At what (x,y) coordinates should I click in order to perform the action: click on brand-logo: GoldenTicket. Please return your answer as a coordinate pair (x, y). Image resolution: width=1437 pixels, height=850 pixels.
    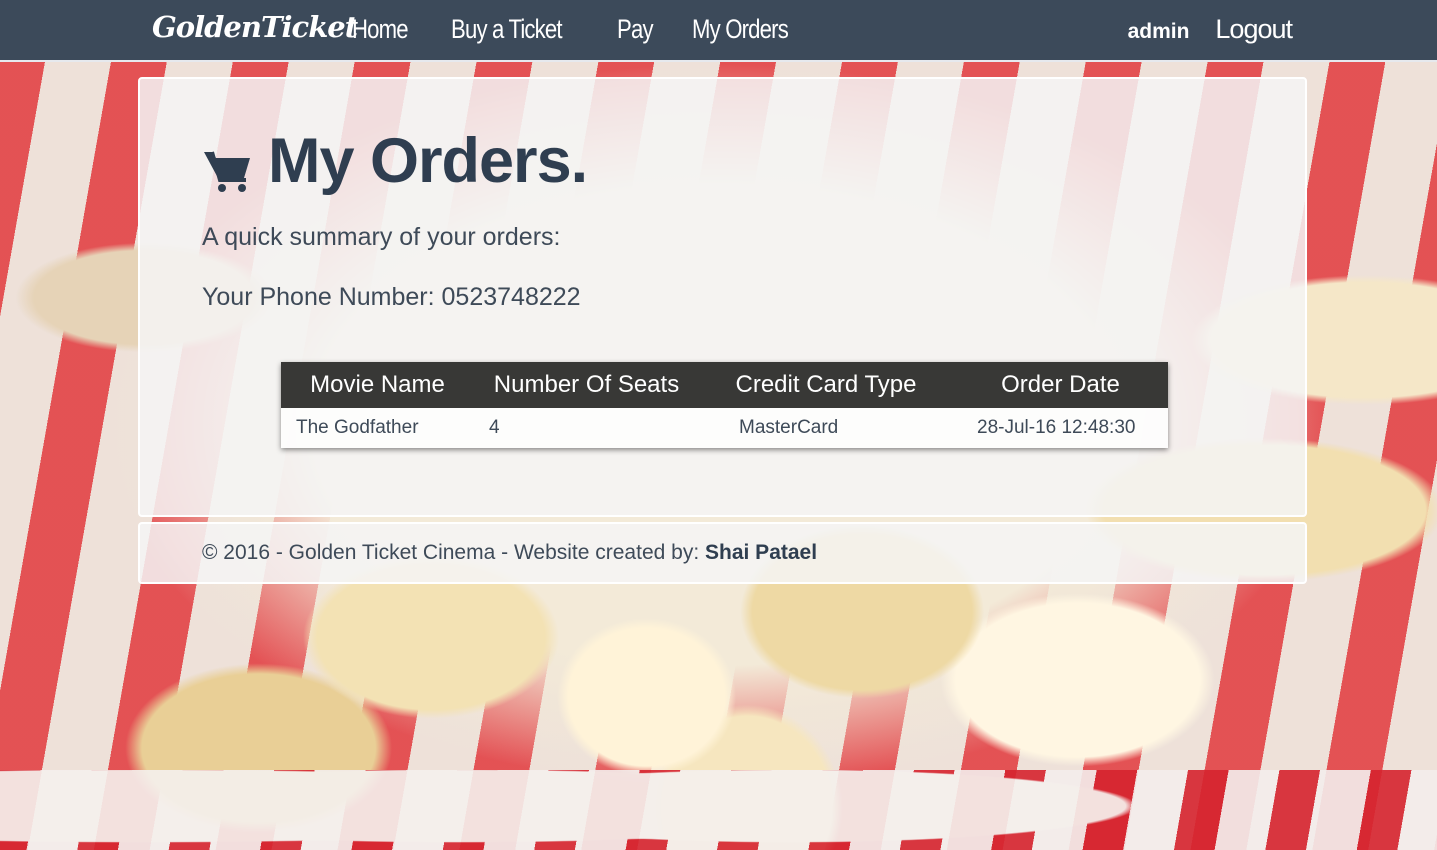
    Looking at the image, I should click on (255, 27).